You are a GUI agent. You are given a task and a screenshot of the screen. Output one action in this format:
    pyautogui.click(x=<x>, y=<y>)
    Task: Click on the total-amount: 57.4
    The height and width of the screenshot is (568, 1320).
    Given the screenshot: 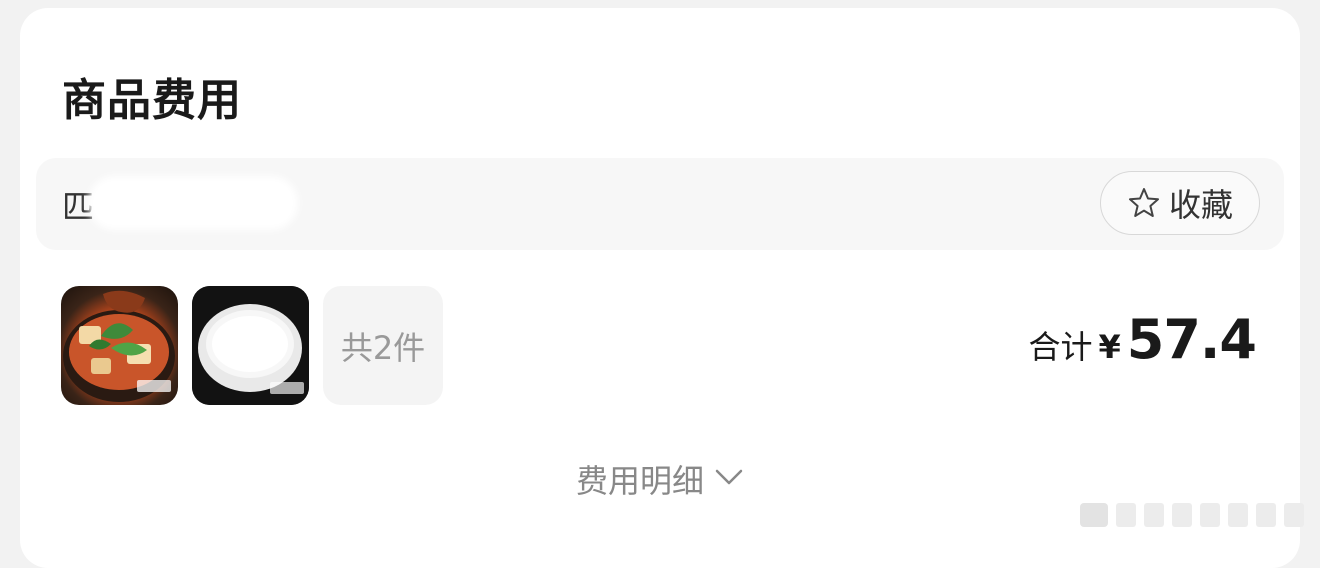 What is the action you would take?
    pyautogui.click(x=1191, y=339)
    